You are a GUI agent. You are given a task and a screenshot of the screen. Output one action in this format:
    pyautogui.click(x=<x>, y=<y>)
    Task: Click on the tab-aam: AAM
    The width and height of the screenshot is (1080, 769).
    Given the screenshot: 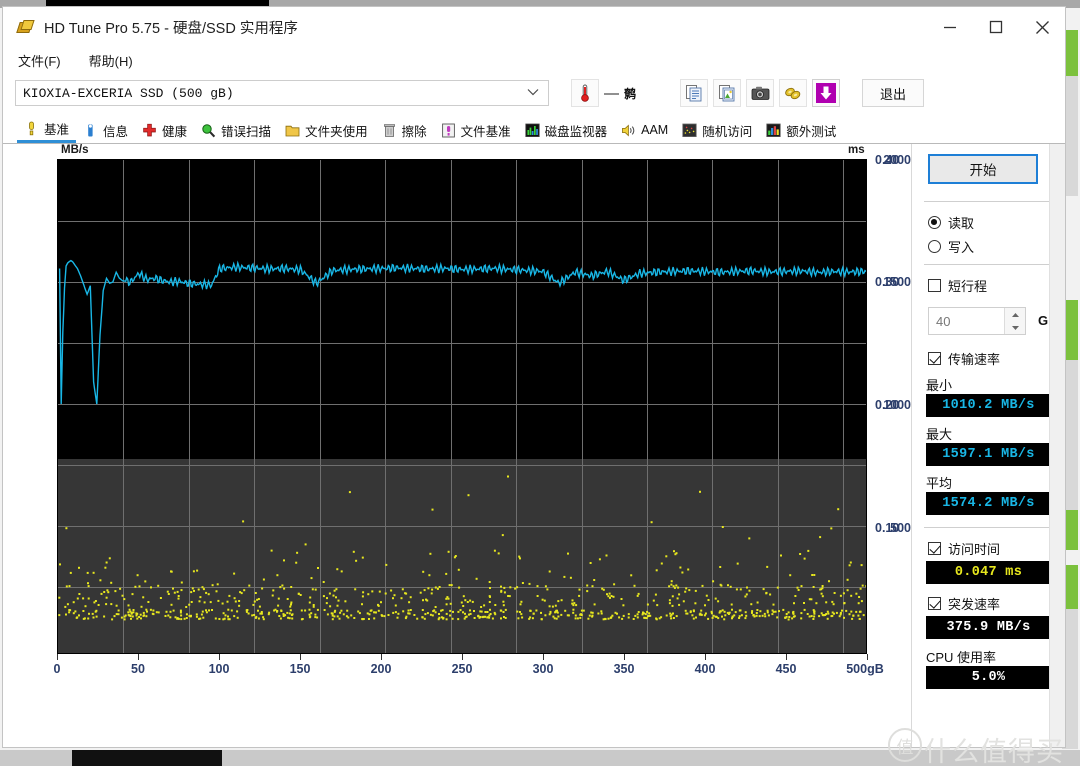 What is the action you would take?
    pyautogui.click(x=644, y=130)
    